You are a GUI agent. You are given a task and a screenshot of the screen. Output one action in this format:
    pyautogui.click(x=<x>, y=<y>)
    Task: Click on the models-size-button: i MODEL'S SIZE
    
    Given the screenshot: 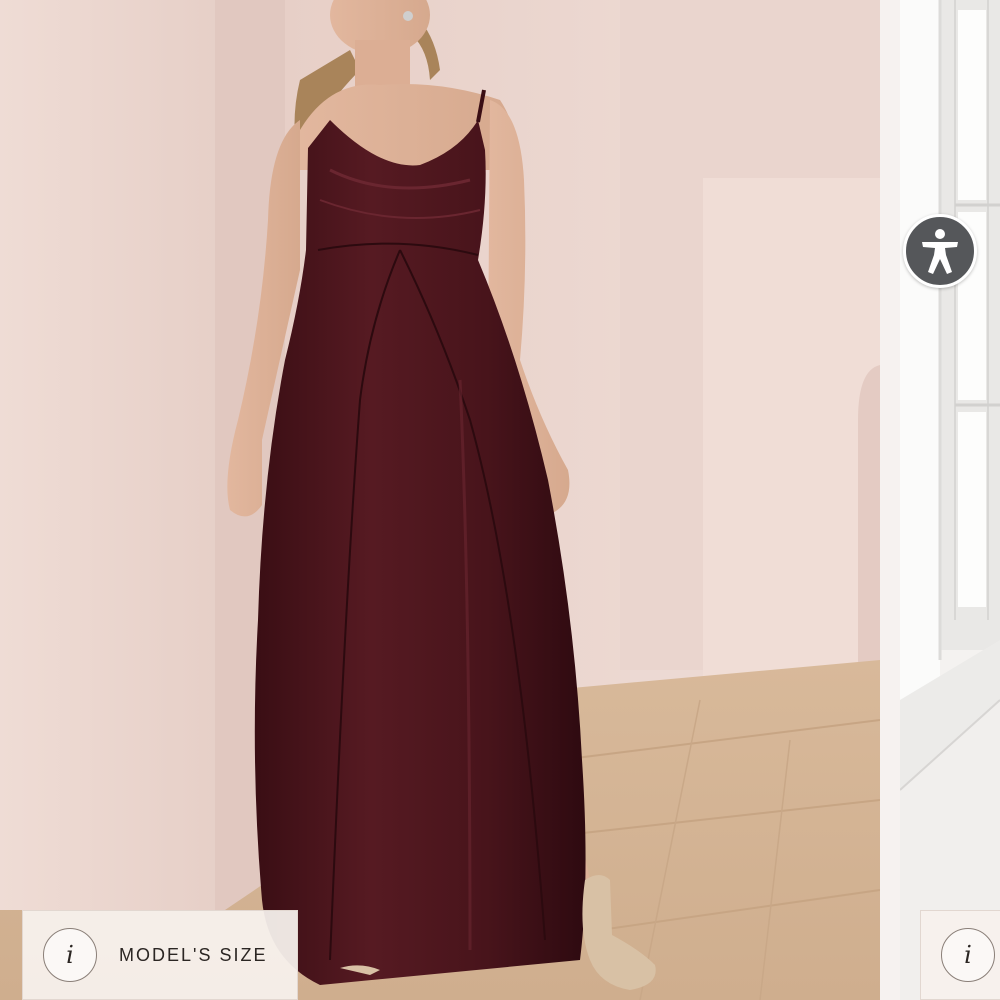 What is the action you would take?
    pyautogui.click(x=160, y=955)
    